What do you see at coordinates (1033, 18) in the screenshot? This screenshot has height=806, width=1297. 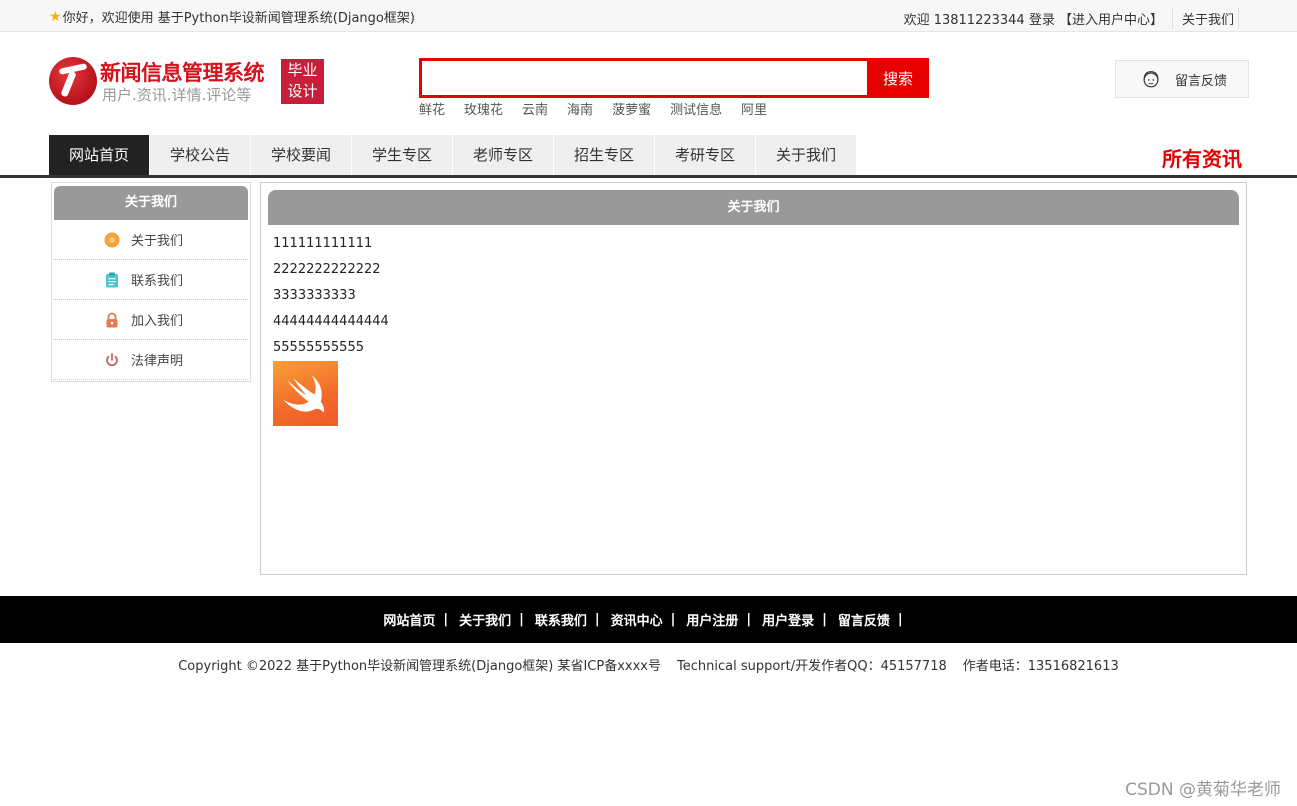 I see `user-center-link: 欢迎 13811223344 登录 【进入用户中心】` at bounding box center [1033, 18].